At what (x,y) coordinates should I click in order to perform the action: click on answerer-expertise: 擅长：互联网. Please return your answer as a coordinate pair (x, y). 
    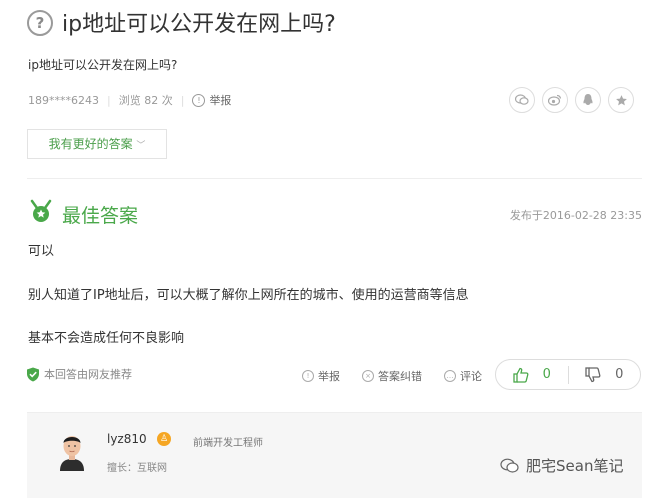
    Looking at the image, I should click on (137, 468).